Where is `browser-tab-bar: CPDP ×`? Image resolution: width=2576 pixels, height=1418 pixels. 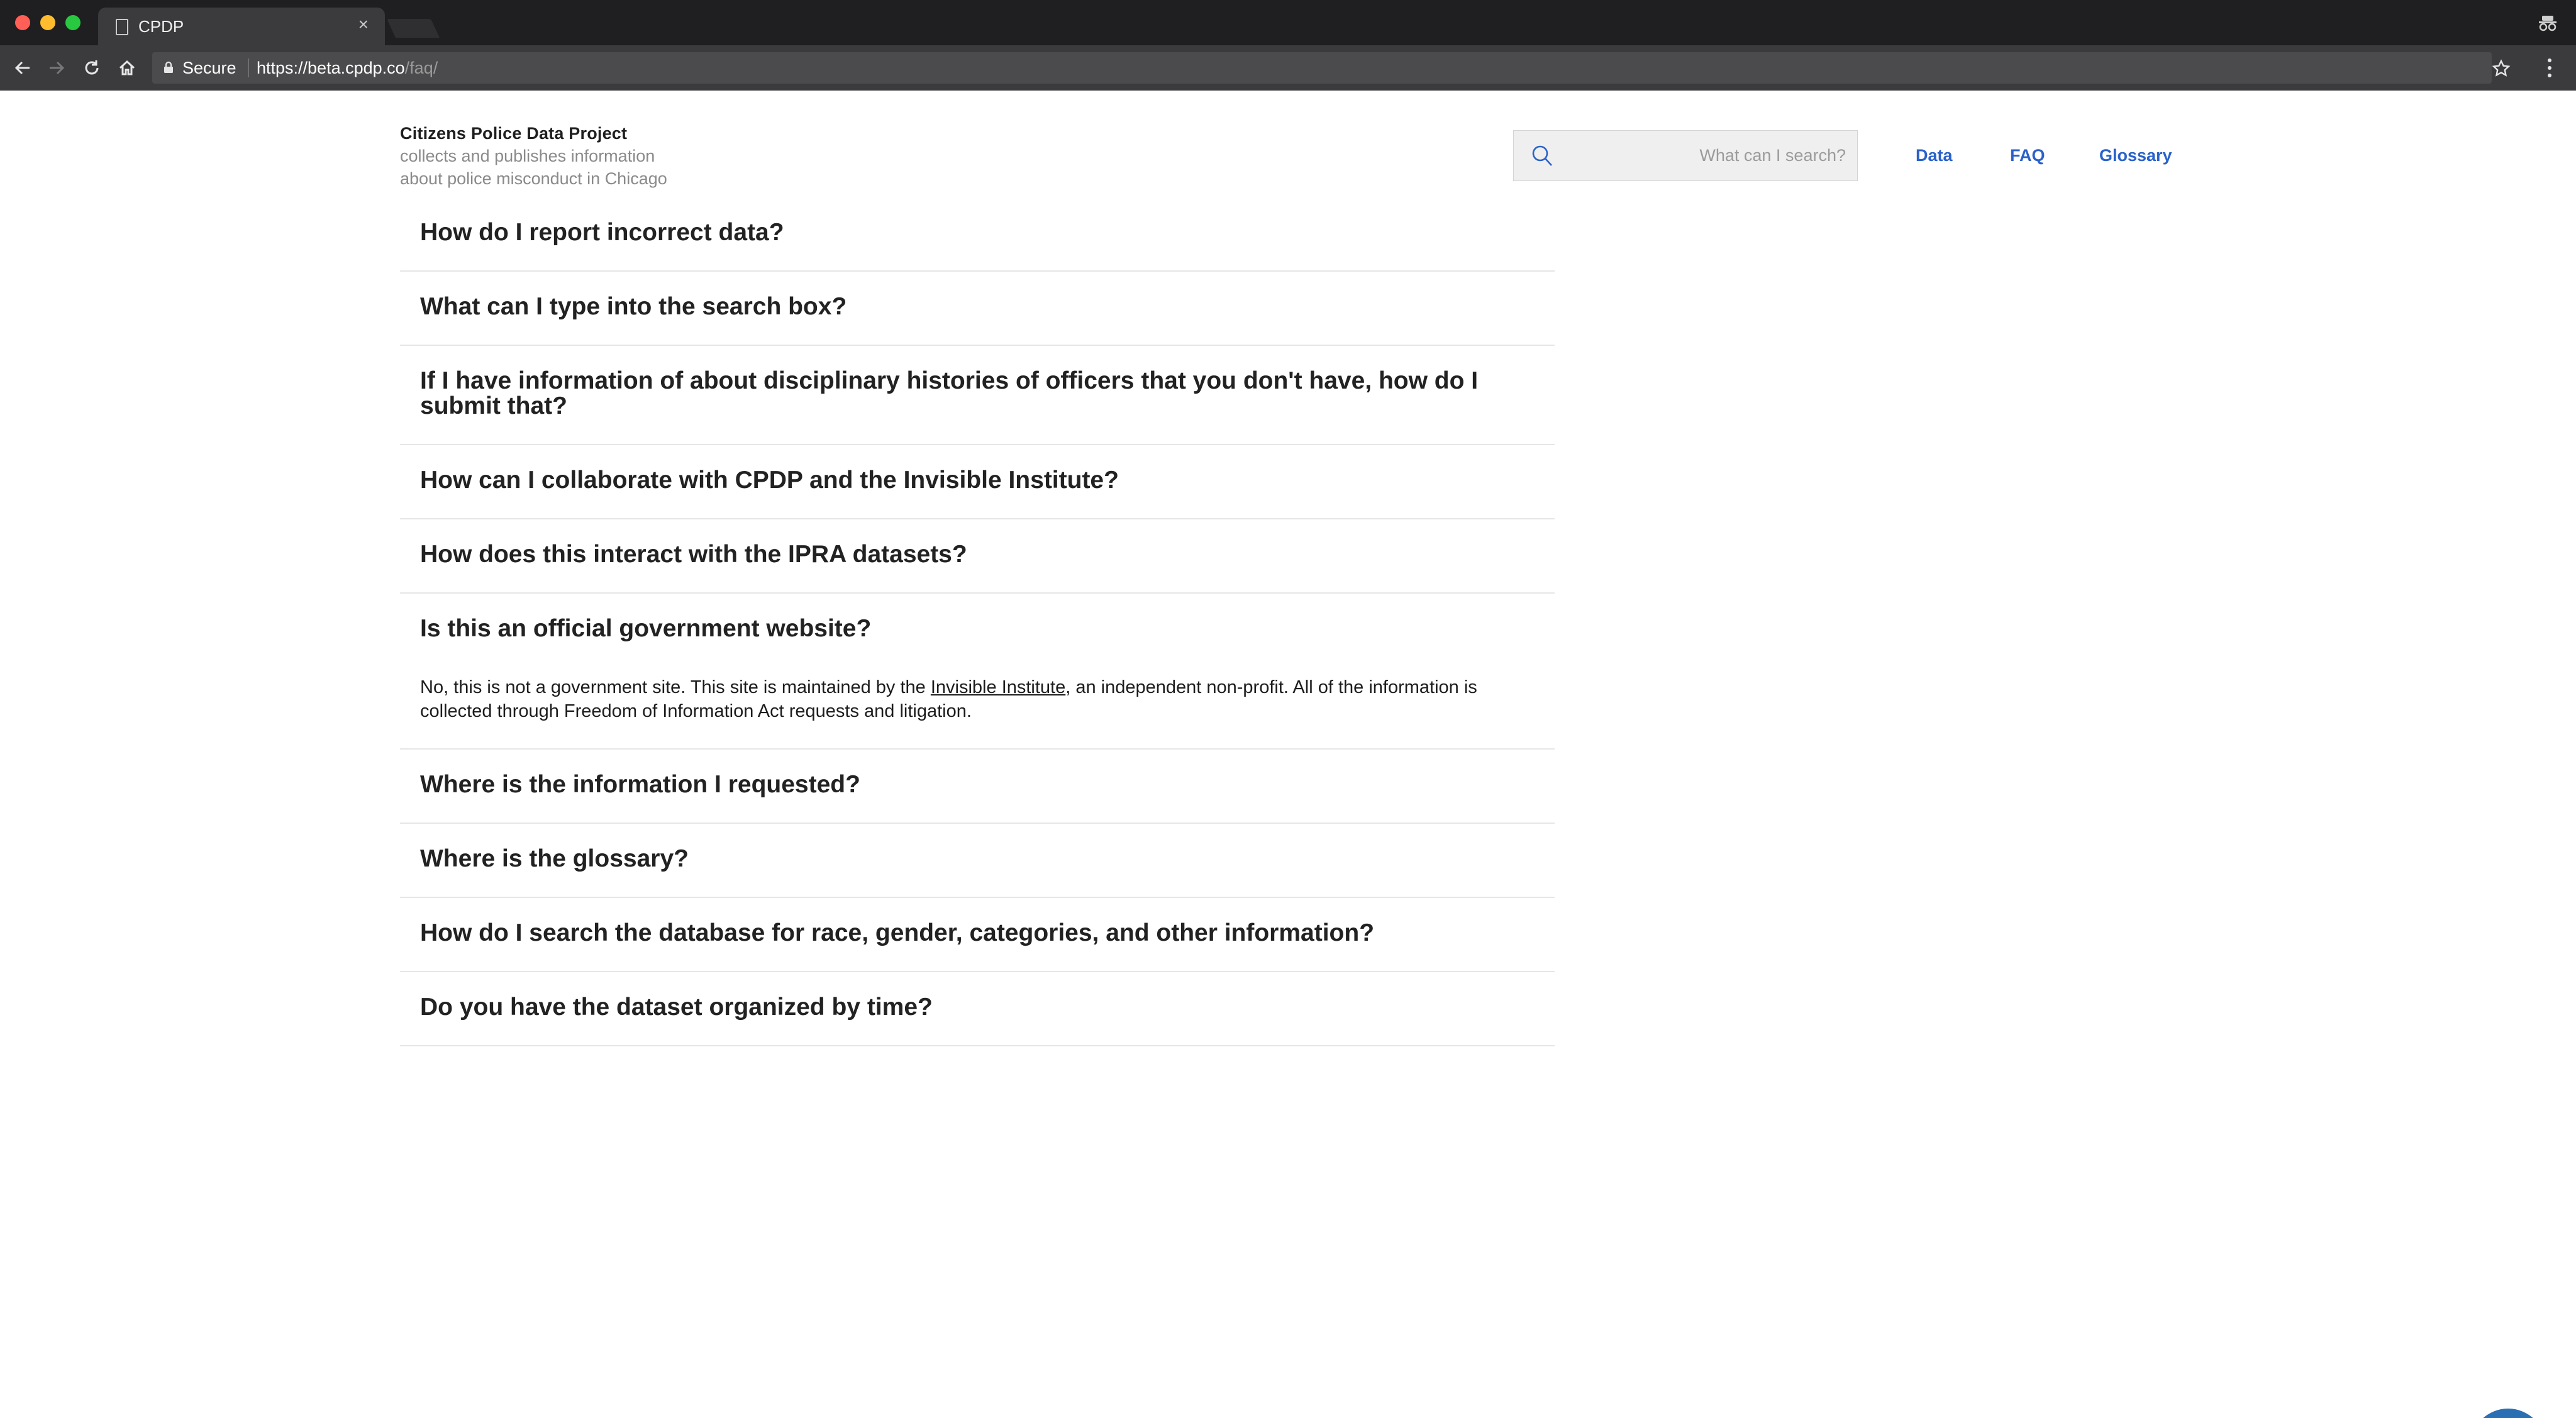
browser-tab-bar: CPDP × is located at coordinates (1288, 22).